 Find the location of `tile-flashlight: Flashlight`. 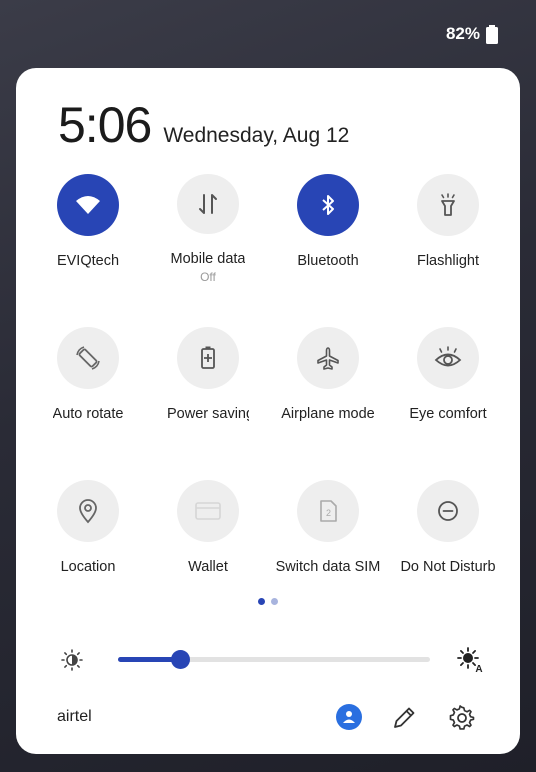

tile-flashlight: Flashlight is located at coordinates (448, 229).